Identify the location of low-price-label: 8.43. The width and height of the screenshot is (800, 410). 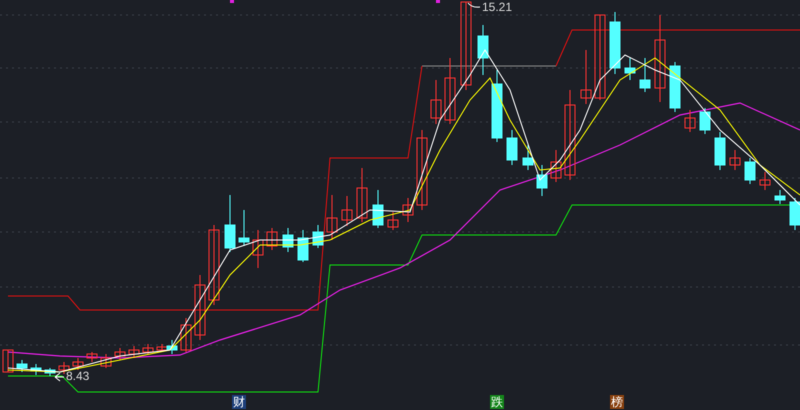
(78, 376).